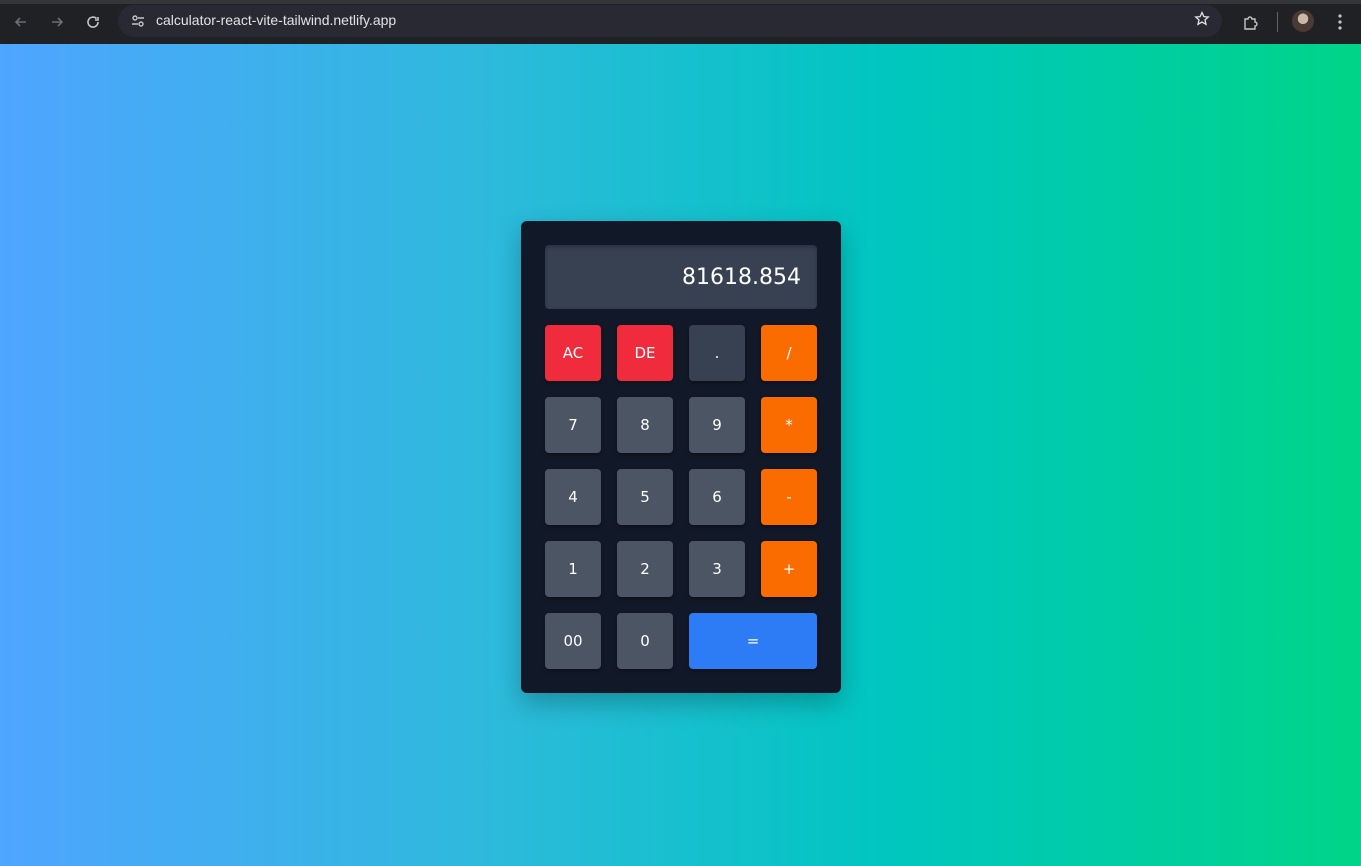 Image resolution: width=1361 pixels, height=866 pixels. What do you see at coordinates (573, 641) in the screenshot?
I see `double-zero-button: 00` at bounding box center [573, 641].